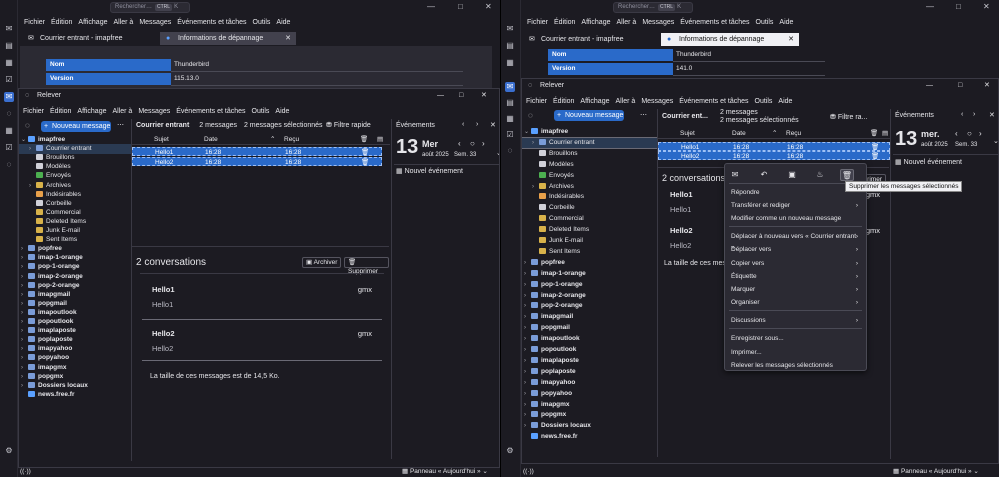 This screenshot has width=999, height=477. I want to click on account-item: › imapgmx, so click(589, 405).